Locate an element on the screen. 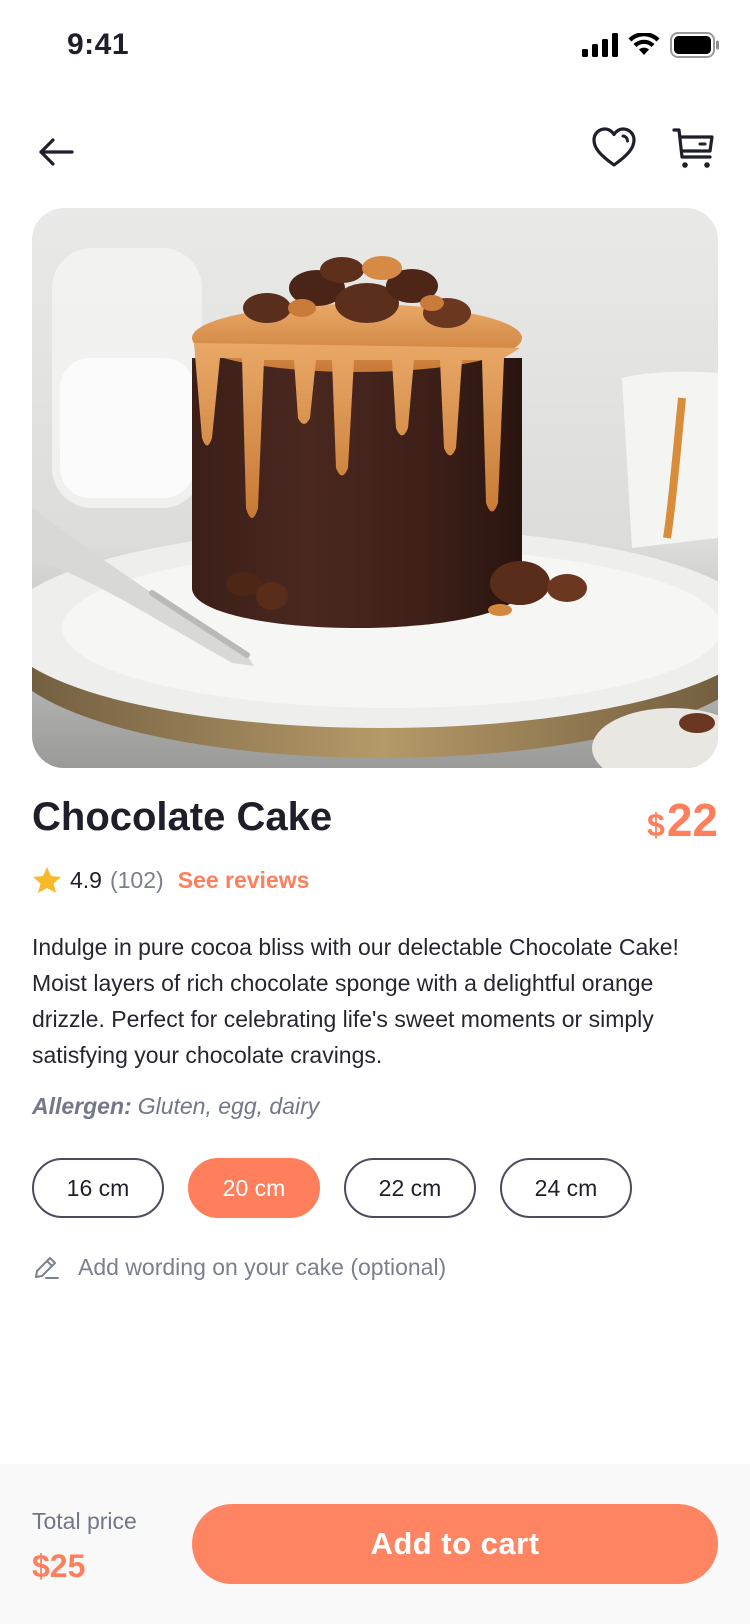 The height and width of the screenshot is (1624, 750). total-price-value: $25 is located at coordinates (59, 1566).